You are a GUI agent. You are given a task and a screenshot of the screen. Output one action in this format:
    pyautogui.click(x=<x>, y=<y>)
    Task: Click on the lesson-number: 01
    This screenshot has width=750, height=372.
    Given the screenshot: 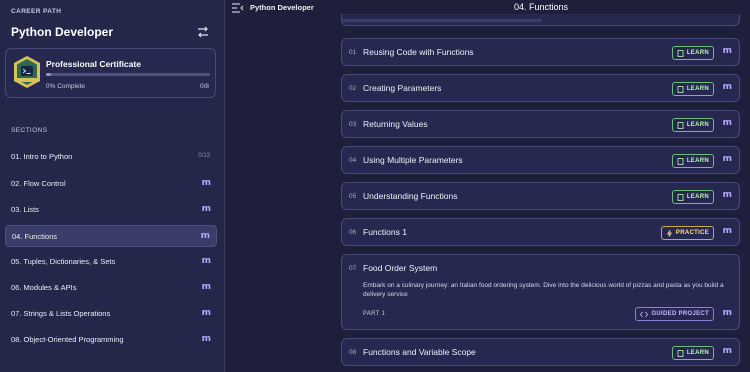 What is the action you would take?
    pyautogui.click(x=353, y=52)
    